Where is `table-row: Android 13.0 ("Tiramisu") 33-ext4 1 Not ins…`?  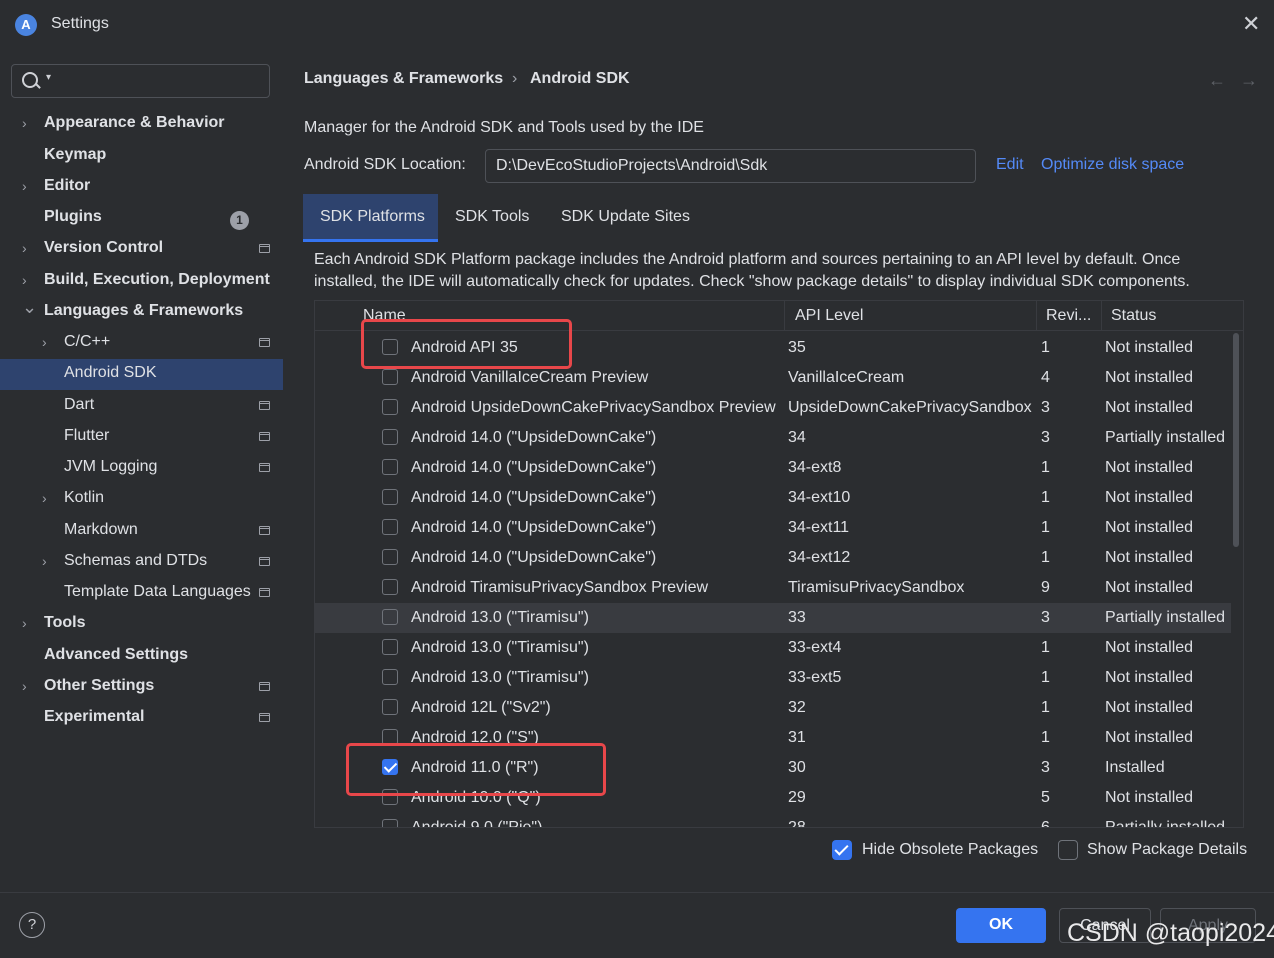 table-row: Android 13.0 ("Tiramisu") 33-ext4 1 Not ins… is located at coordinates (773, 648).